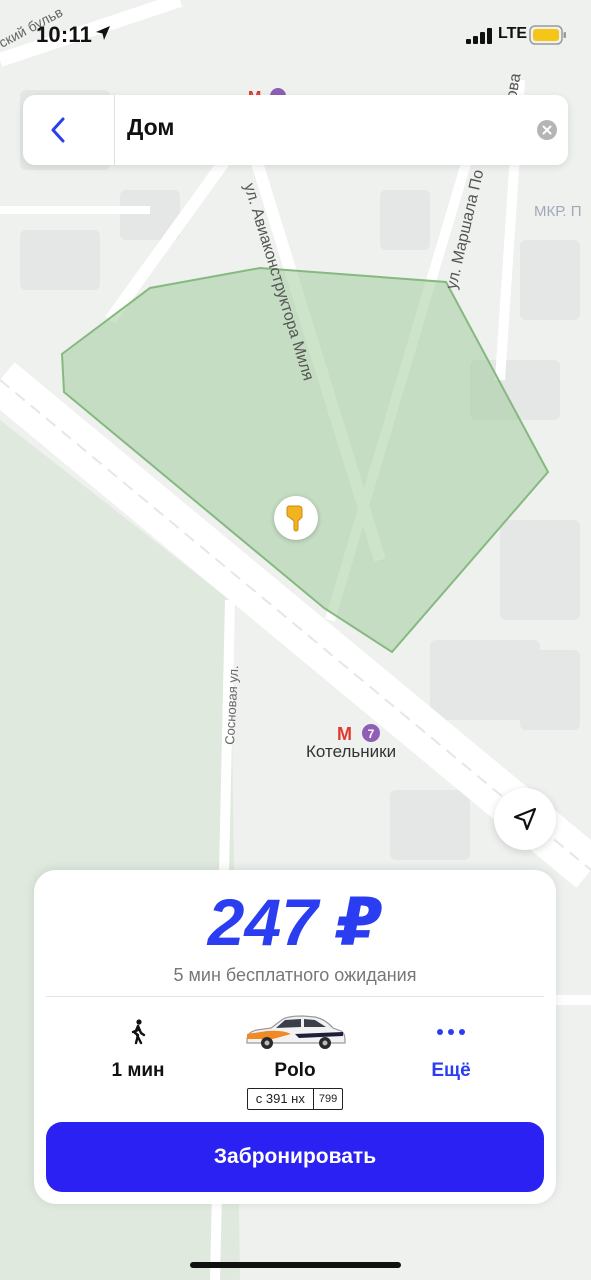 This screenshot has width=591, height=1280. Describe the element at coordinates (344, 734) in the screenshot. I see `svg-text: M` at that location.